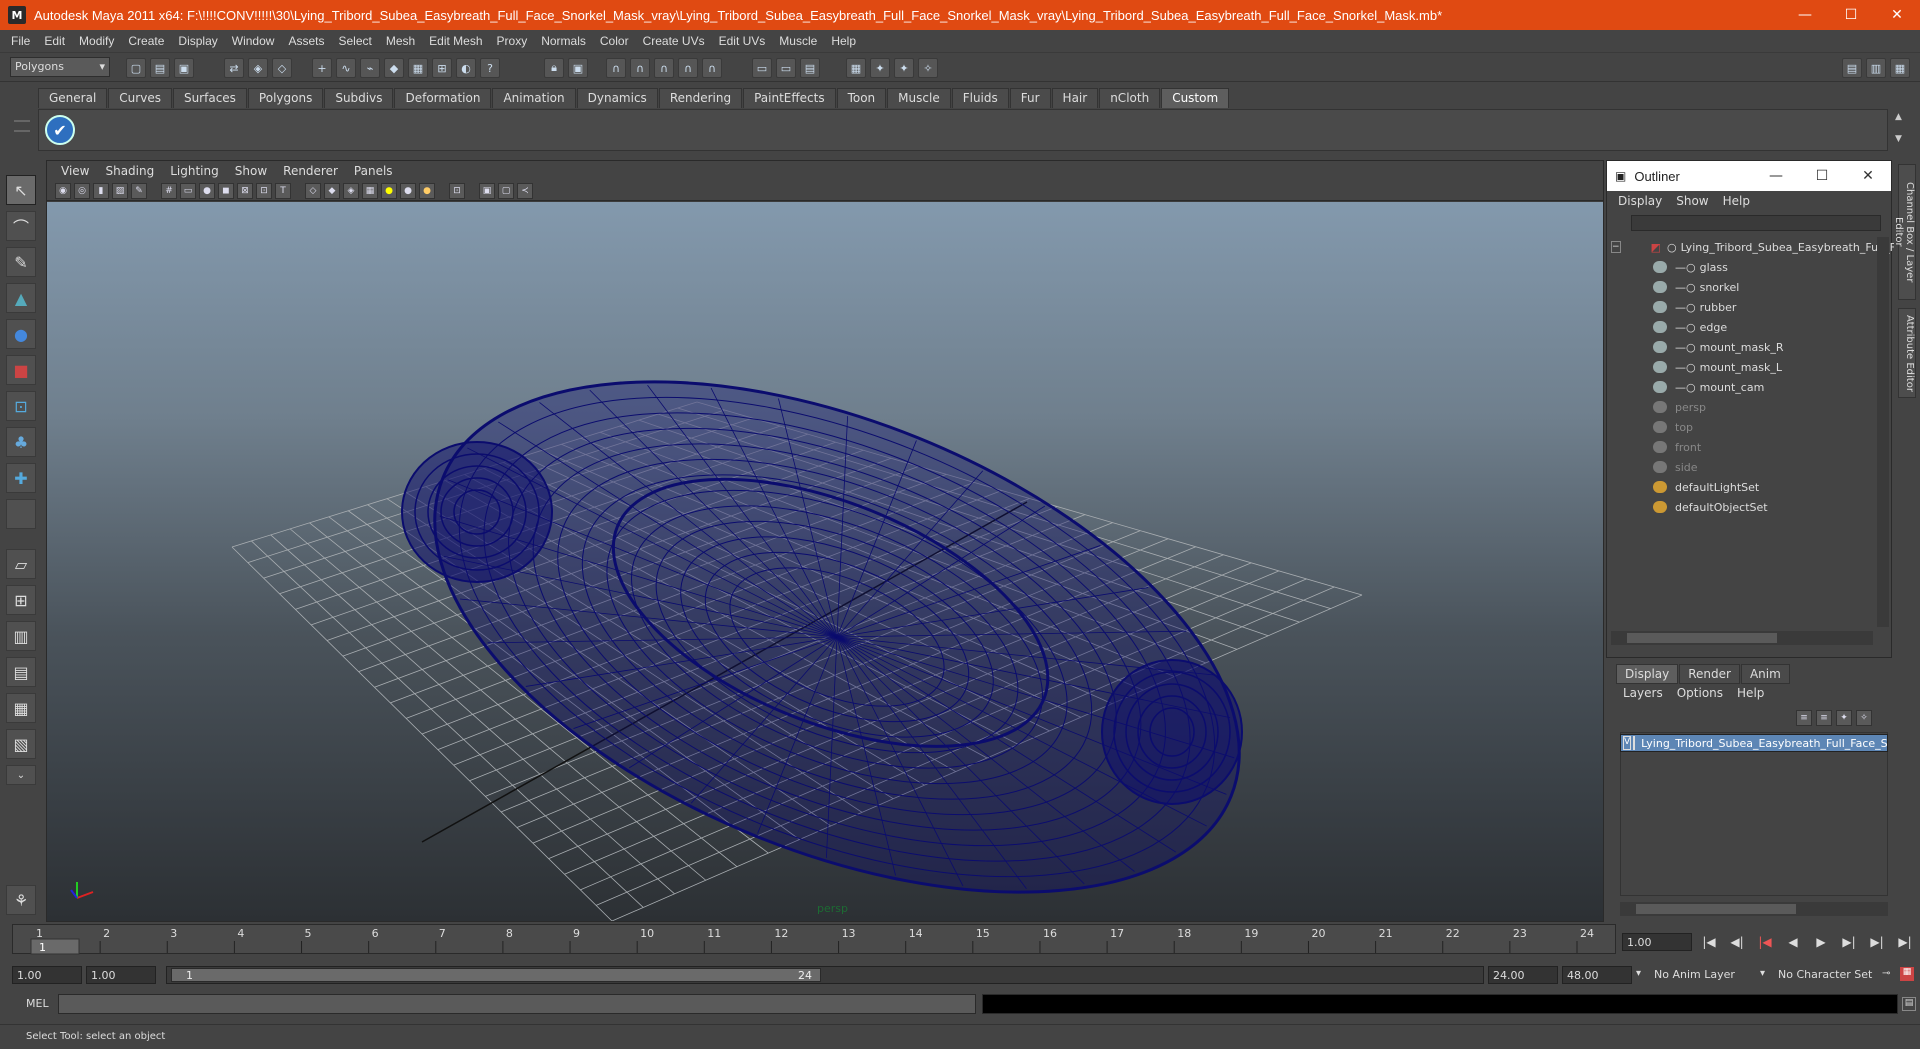  I want to click on play-backward-icon: ◀, so click(1793, 942).